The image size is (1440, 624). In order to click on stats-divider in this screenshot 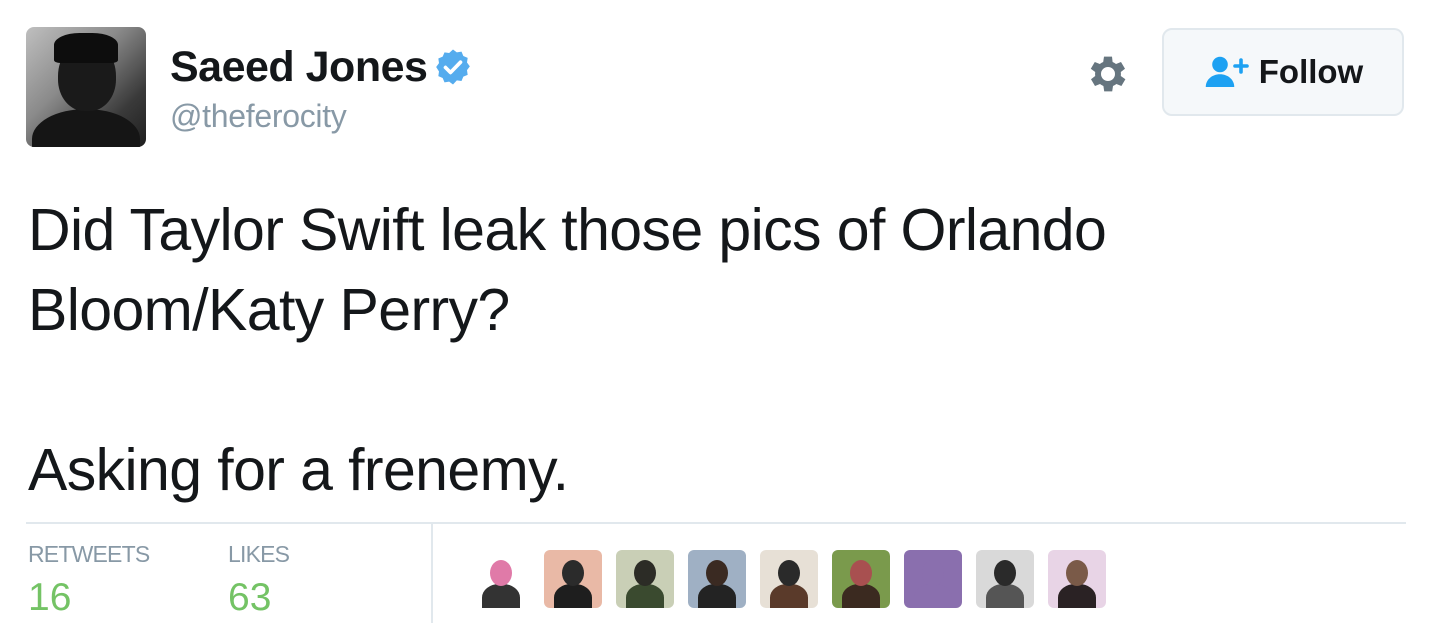, I will do `click(716, 523)`.